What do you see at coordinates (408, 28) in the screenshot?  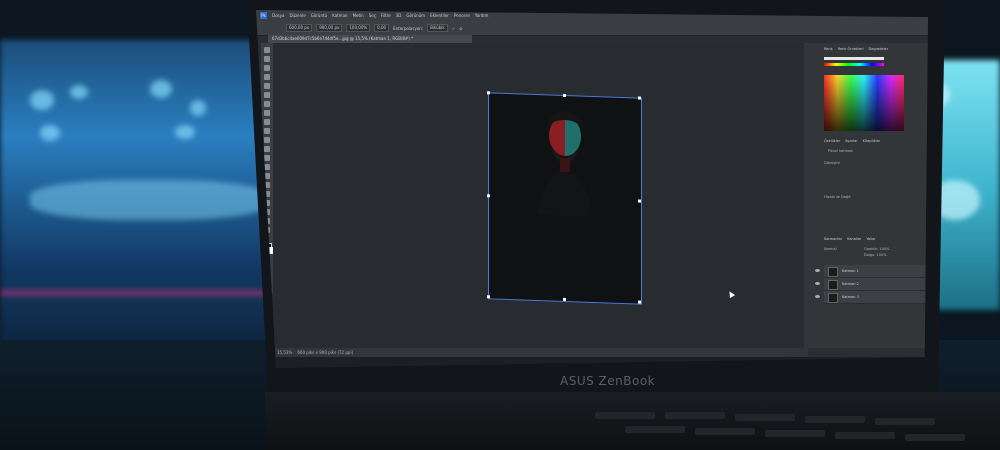 I see `interpolation-label: Enterpolasyon:` at bounding box center [408, 28].